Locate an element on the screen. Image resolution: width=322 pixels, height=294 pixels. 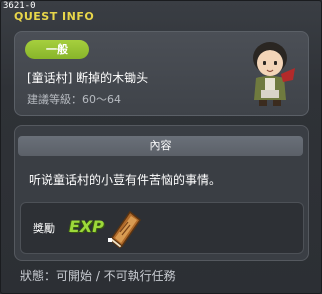
quest-description: 听说童话村的小荳有件苦恼的事情。 is located at coordinates (125, 180).